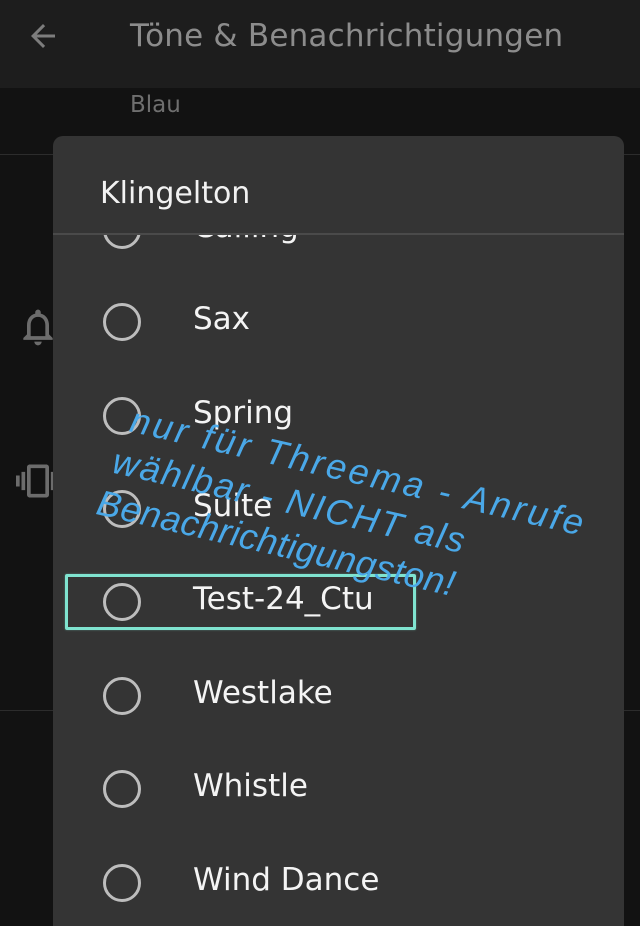  Describe the element at coordinates (243, 413) in the screenshot. I see `ringtone-label: Spring` at that location.